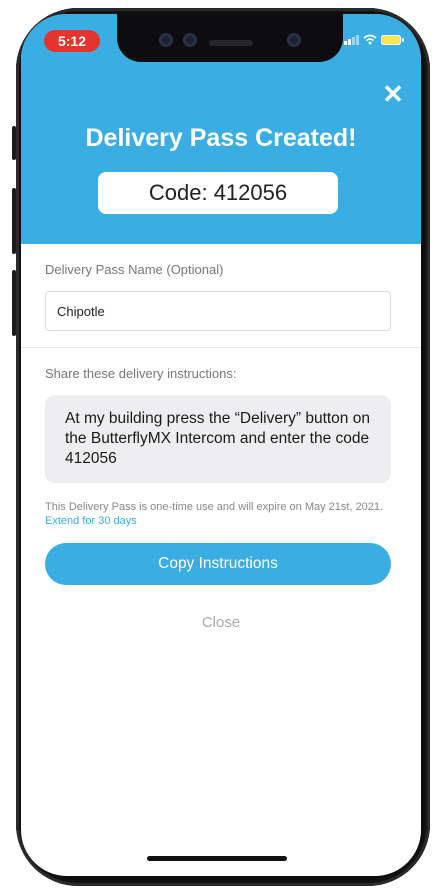 The image size is (445, 895). Describe the element at coordinates (14, 303) in the screenshot. I see `volume-down-button` at that location.